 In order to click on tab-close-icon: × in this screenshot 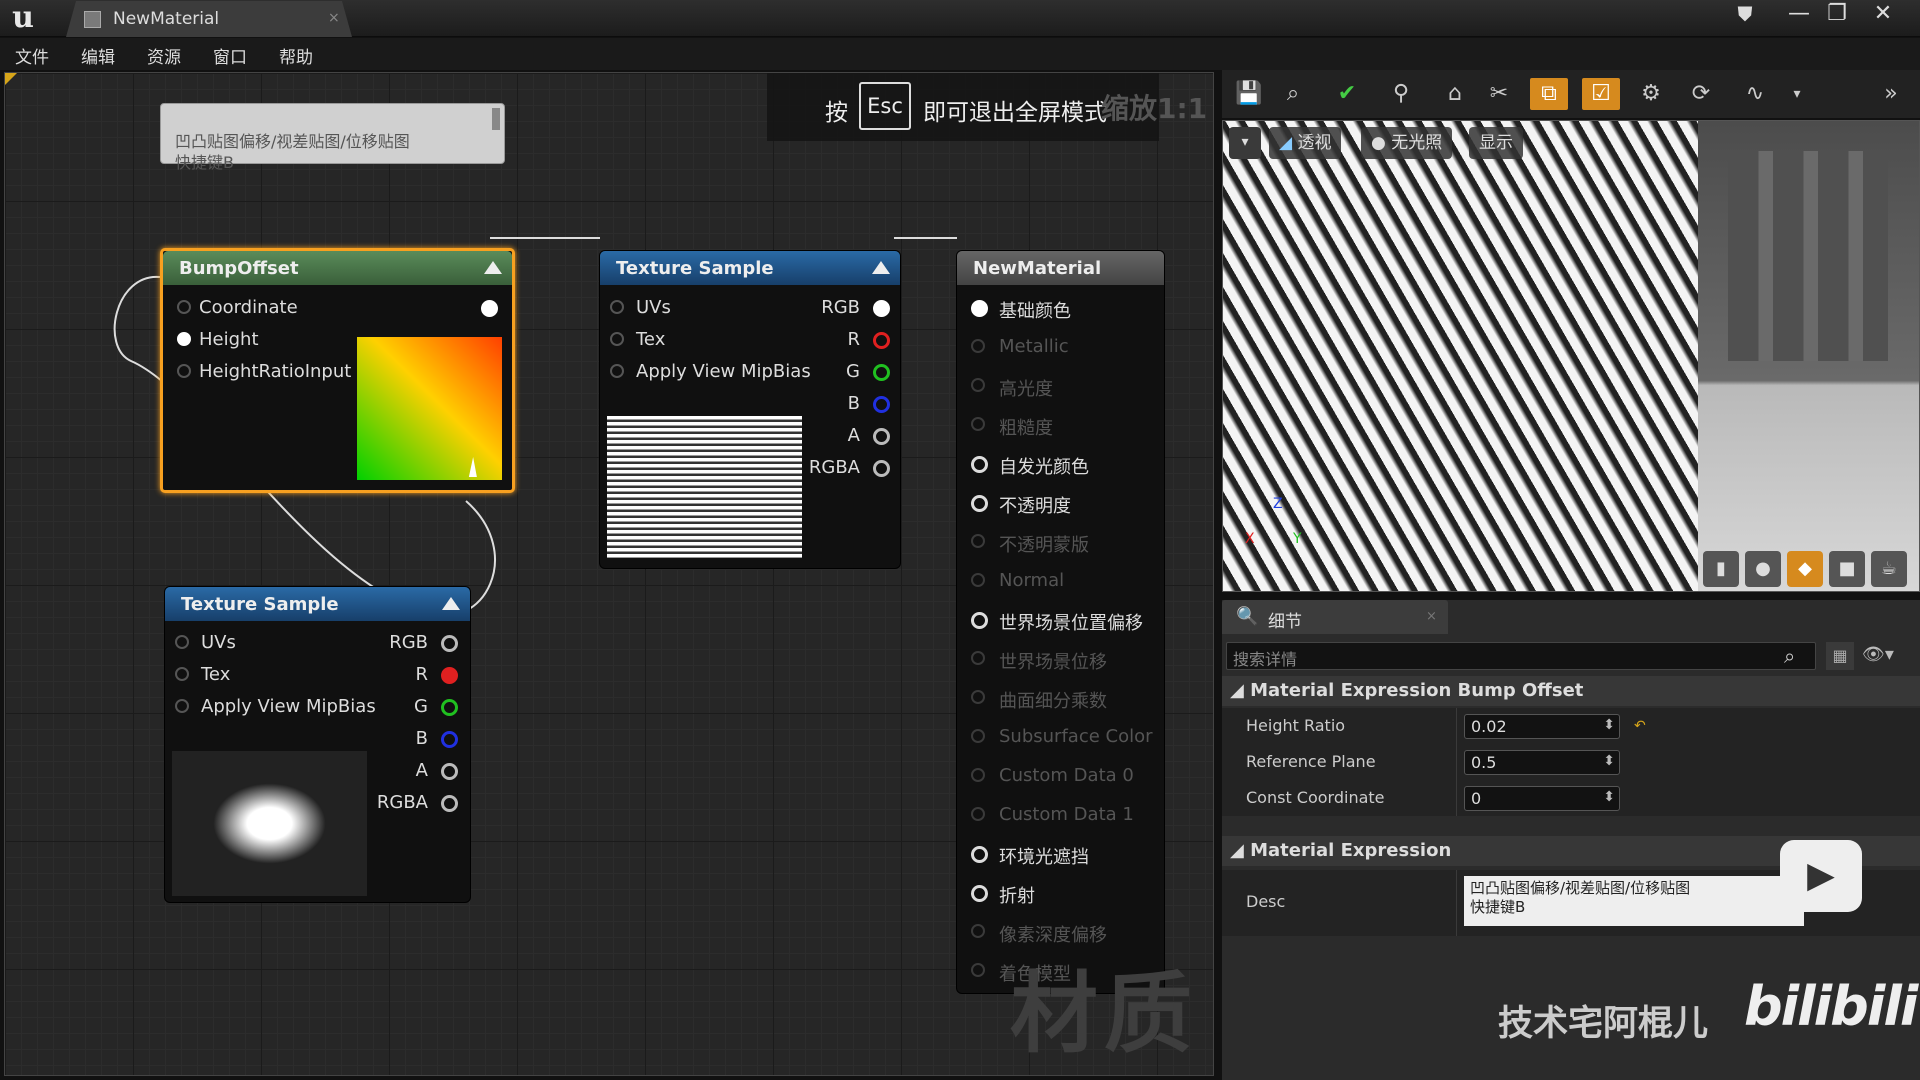, I will do `click(334, 18)`.